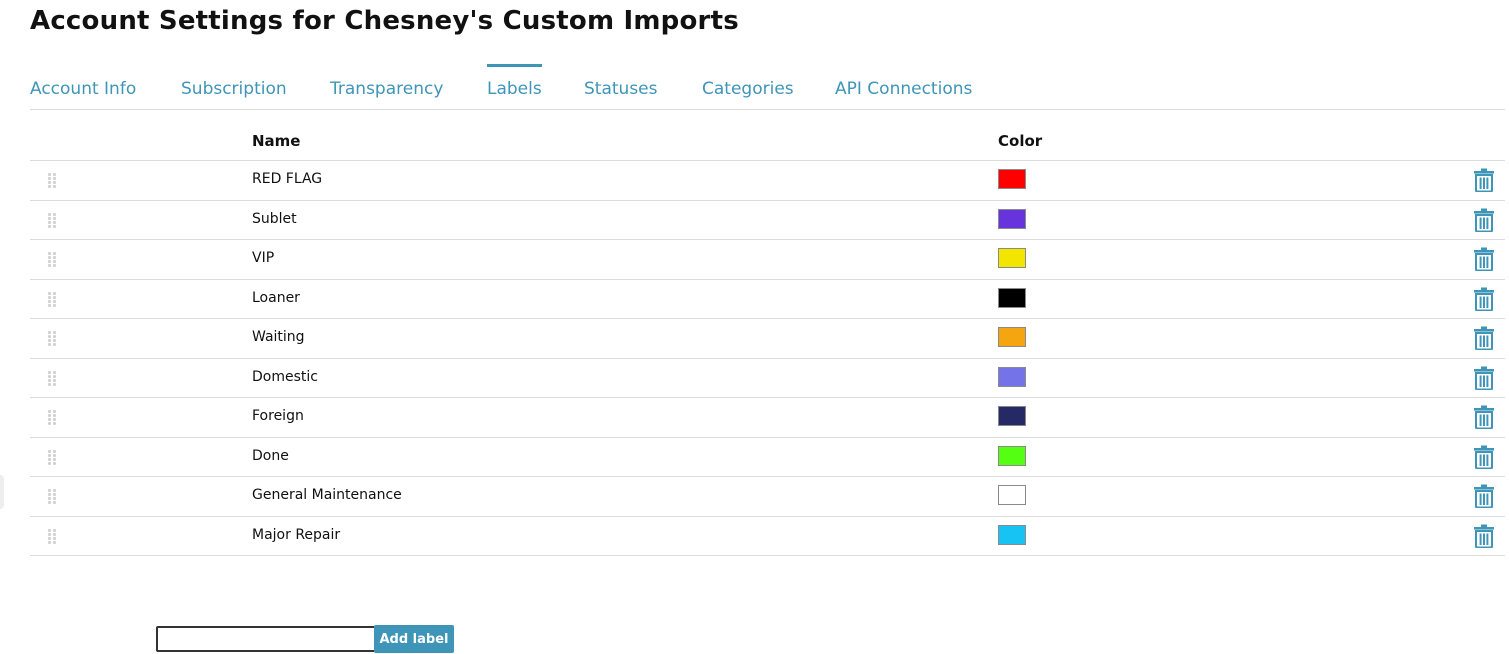 This screenshot has width=1509, height=654. Describe the element at coordinates (270, 455) in the screenshot. I see `label-name: Done` at that location.